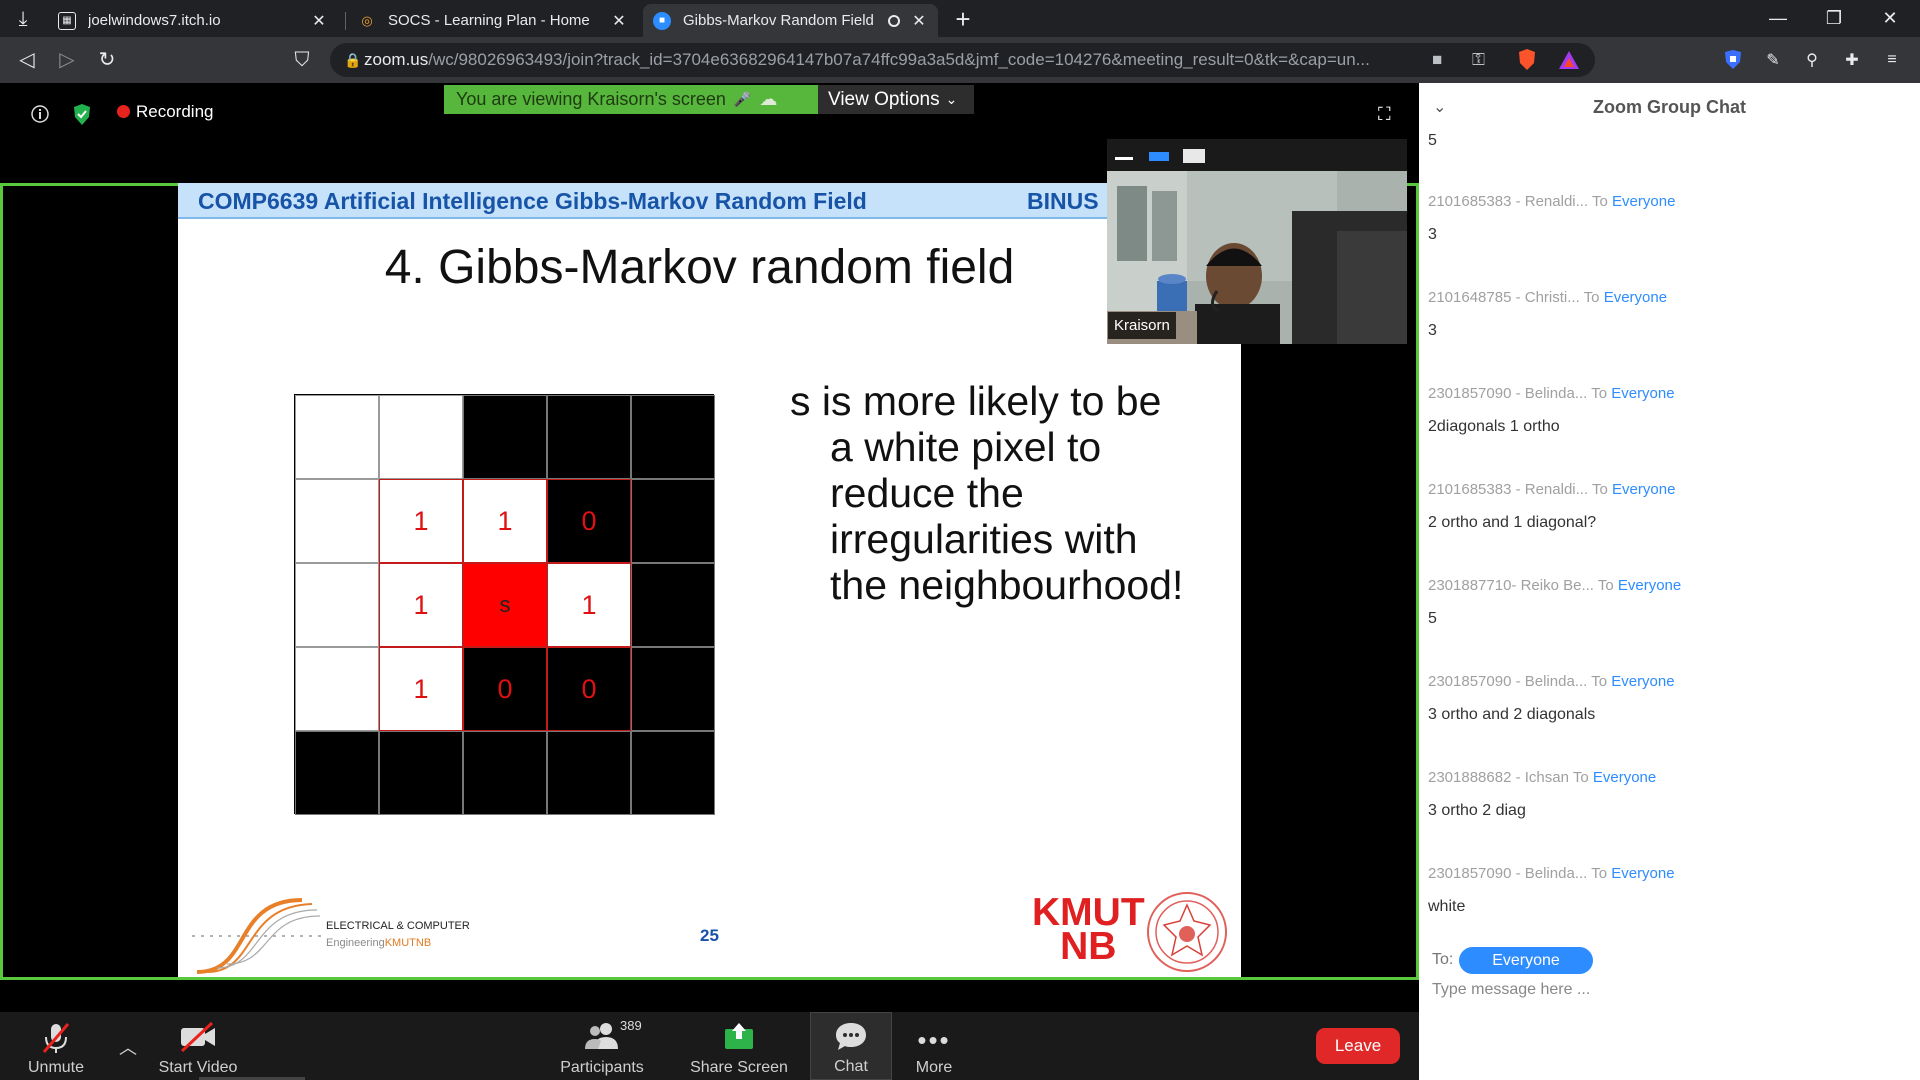 The image size is (1920, 1080). What do you see at coordinates (493, 20) in the screenshot?
I see `tab-socs: ◎ SOCS - Learning Plan - Home ✕` at bounding box center [493, 20].